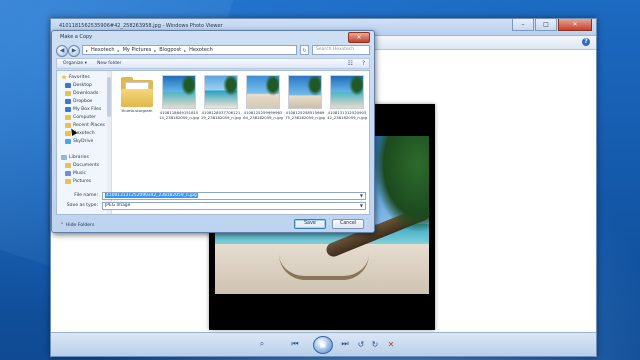  Describe the element at coordinates (62, 225) in the screenshot. I see `chevron-up-icon: ⌃` at that location.